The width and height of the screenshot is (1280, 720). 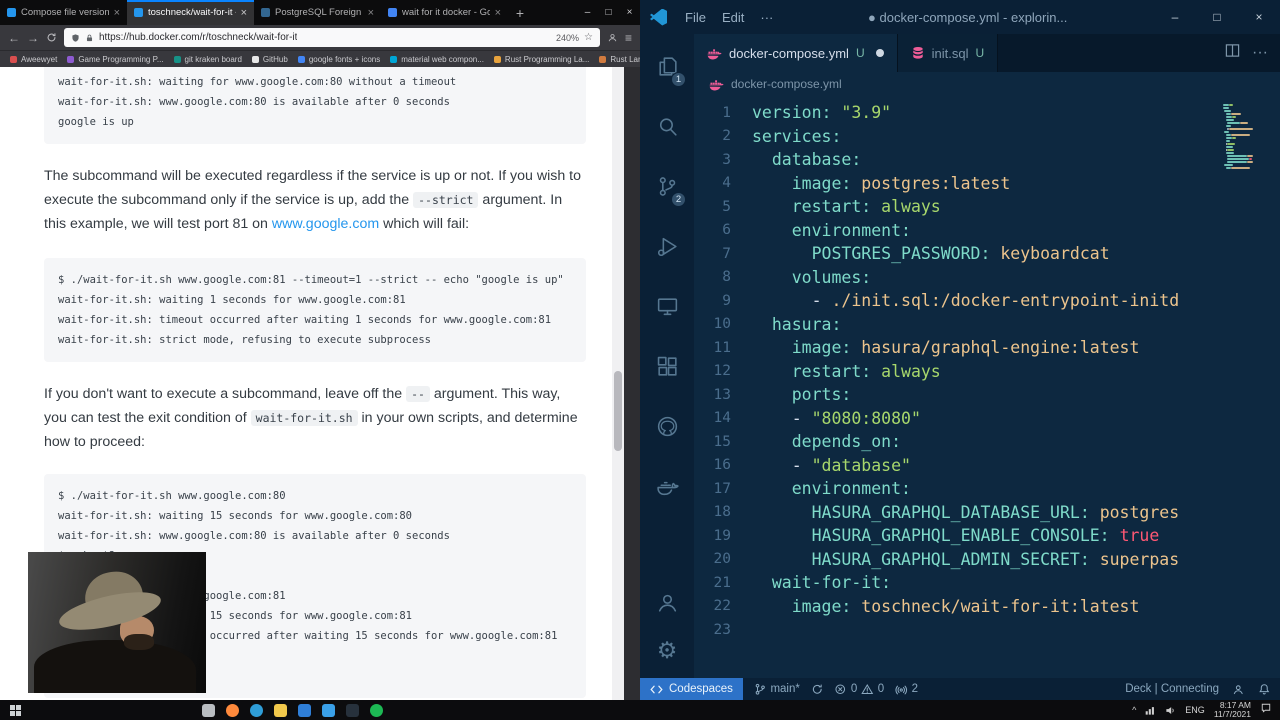 What do you see at coordinates (1195, 710) in the screenshot?
I see `language-indicator: ENG` at bounding box center [1195, 710].